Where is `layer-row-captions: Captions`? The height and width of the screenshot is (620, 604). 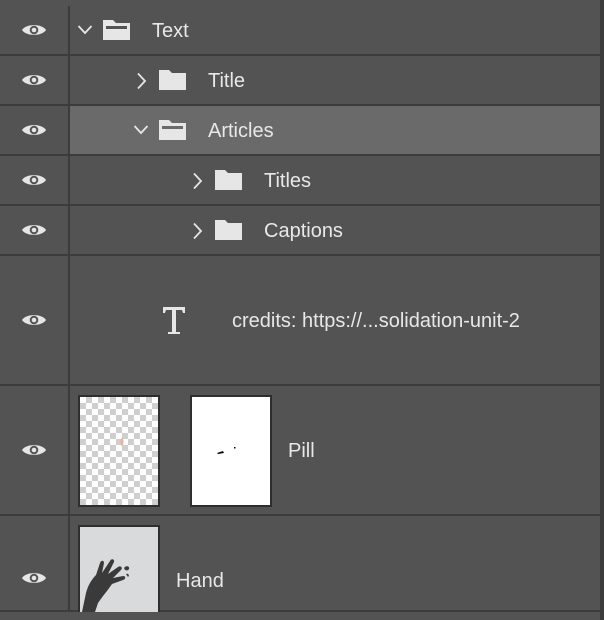 layer-row-captions: Captions is located at coordinates (300, 231).